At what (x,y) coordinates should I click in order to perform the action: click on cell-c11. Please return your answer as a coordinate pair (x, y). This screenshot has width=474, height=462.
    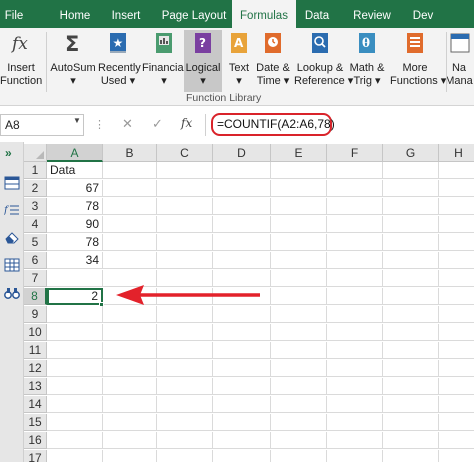
    Looking at the image, I should click on (185, 350).